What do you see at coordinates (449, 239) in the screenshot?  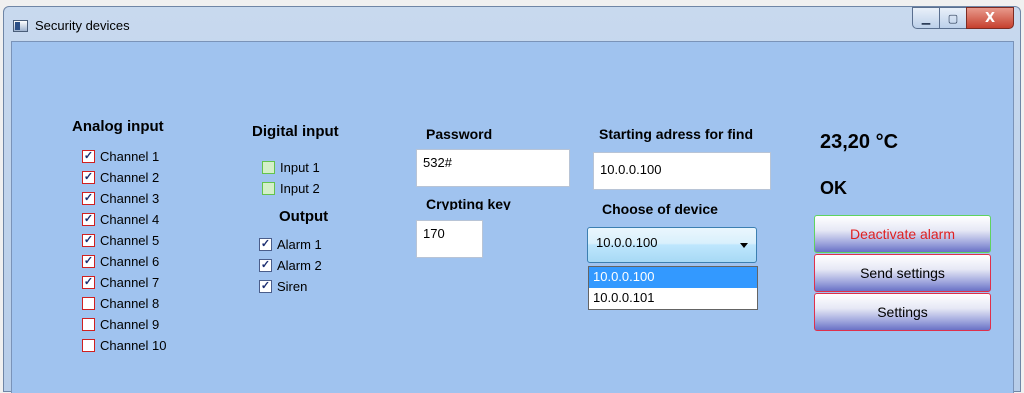 I see `crypting-key-field: 170` at bounding box center [449, 239].